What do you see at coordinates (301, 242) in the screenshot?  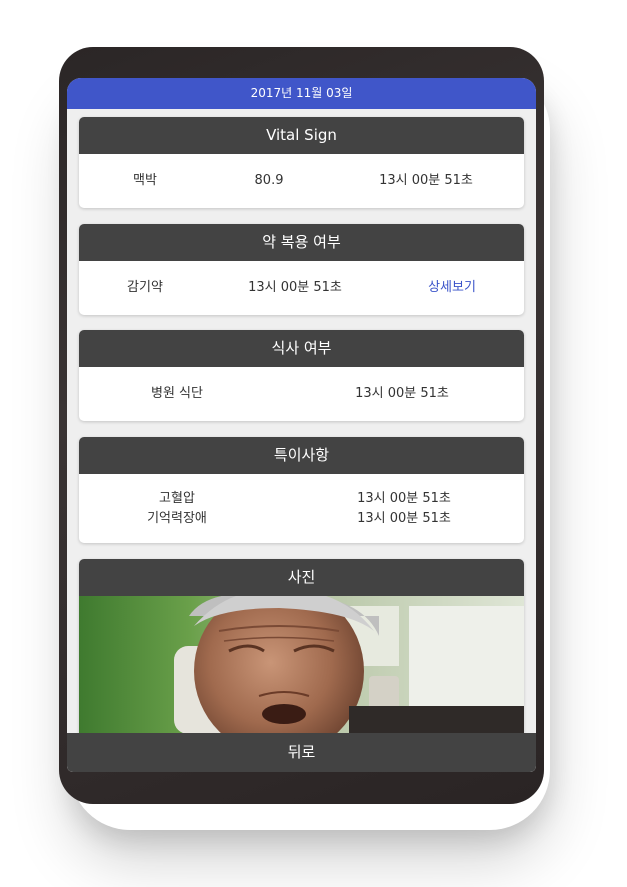 I see `medication-title: 약 복용 여부` at bounding box center [301, 242].